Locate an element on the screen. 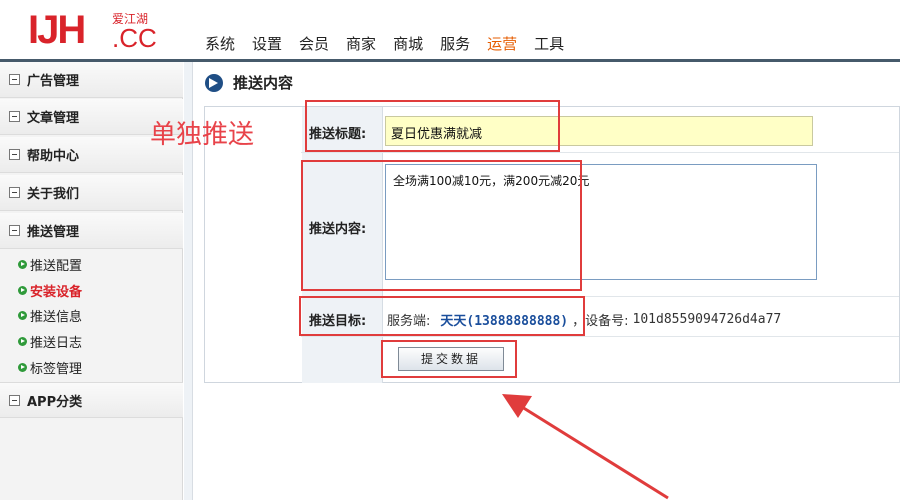 This screenshot has height=500, width=900. sidebar-item-label: 安装设备 is located at coordinates (56, 292).